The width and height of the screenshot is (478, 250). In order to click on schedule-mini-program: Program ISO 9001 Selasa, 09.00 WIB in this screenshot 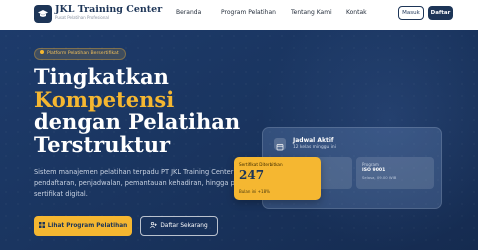, I will do `click(395, 173)`.